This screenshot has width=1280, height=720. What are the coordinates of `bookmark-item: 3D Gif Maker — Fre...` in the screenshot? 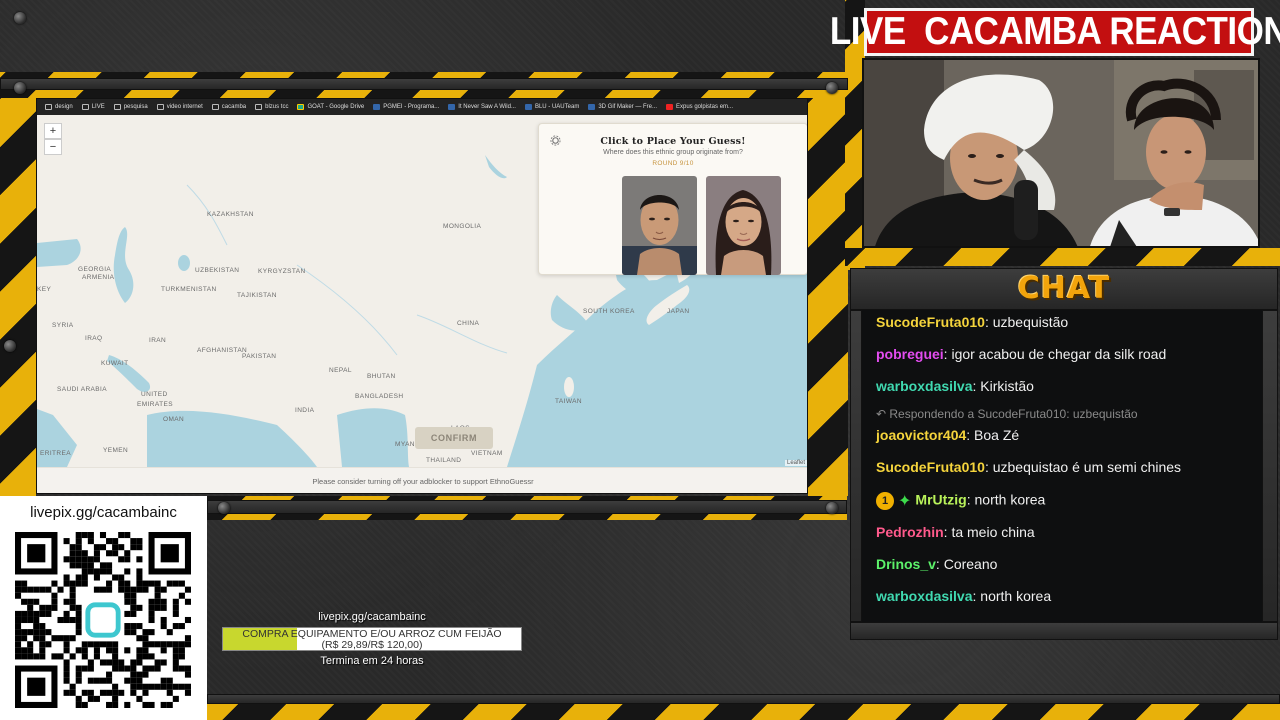 It's located at (622, 107).